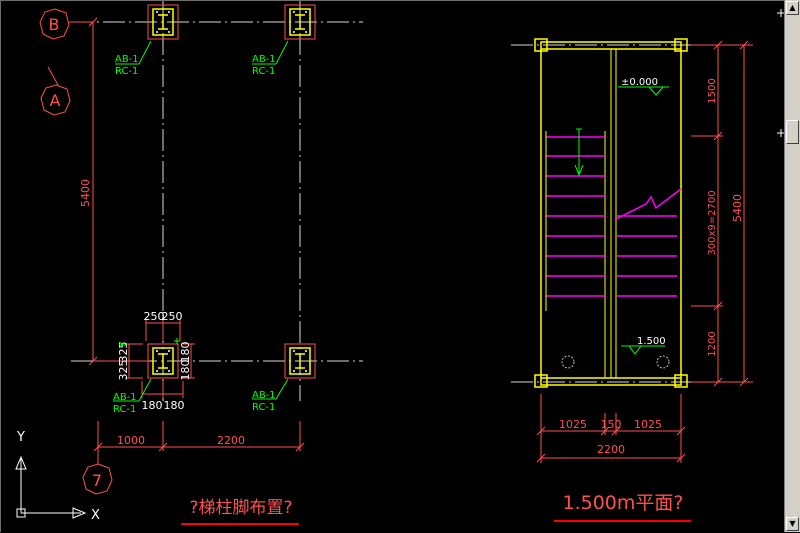 Image resolution: width=800 pixels, height=533 pixels. I want to click on left-plan-caption: ?梯柱脚布置?, so click(240, 508).